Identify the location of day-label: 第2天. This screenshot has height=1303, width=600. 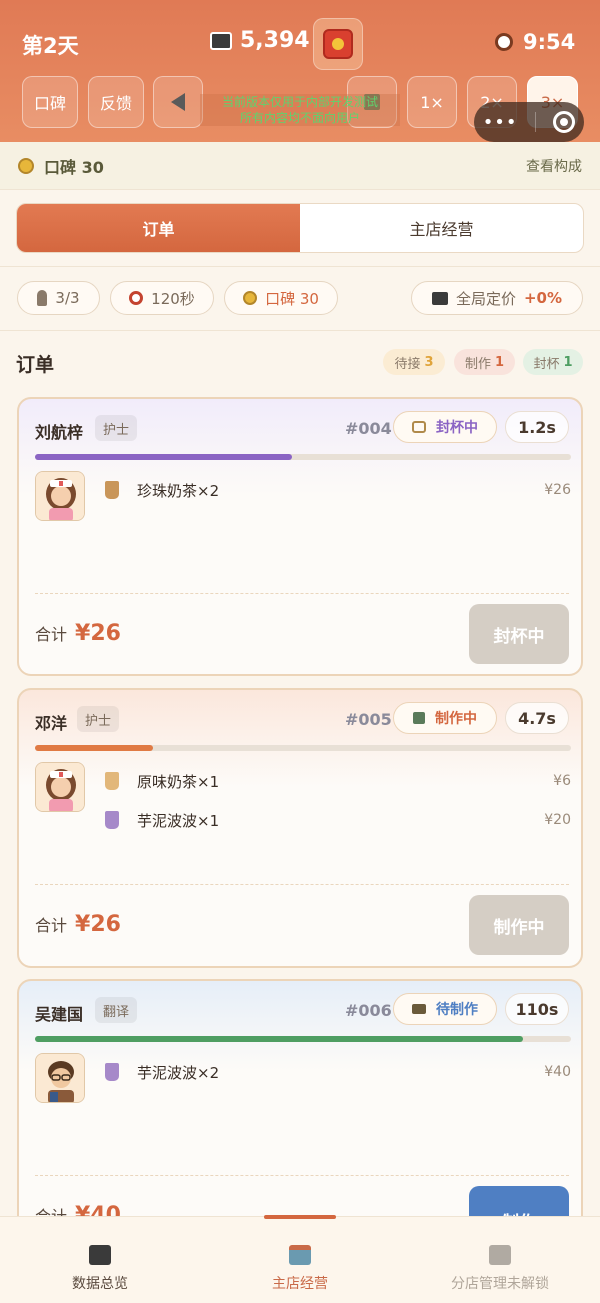
(50, 46).